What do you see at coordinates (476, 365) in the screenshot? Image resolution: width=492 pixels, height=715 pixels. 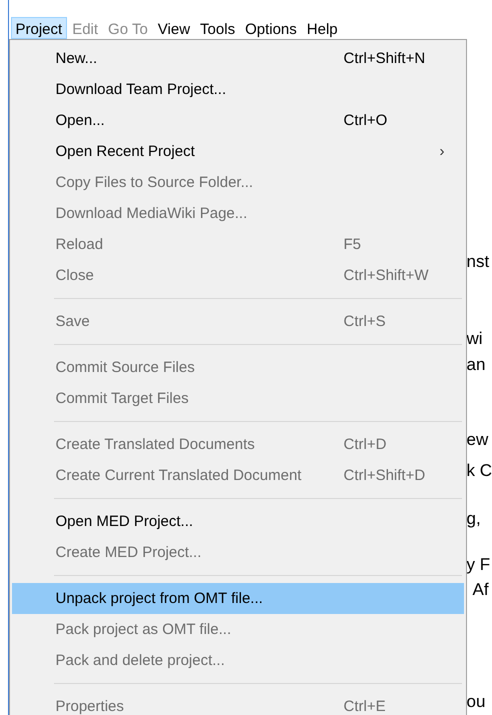 I see `document-text: an` at bounding box center [476, 365].